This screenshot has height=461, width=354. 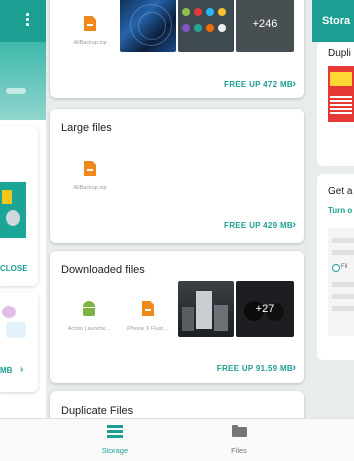 I want to click on right-get-access-card: Get a Turn o Fil, so click(x=335, y=267).